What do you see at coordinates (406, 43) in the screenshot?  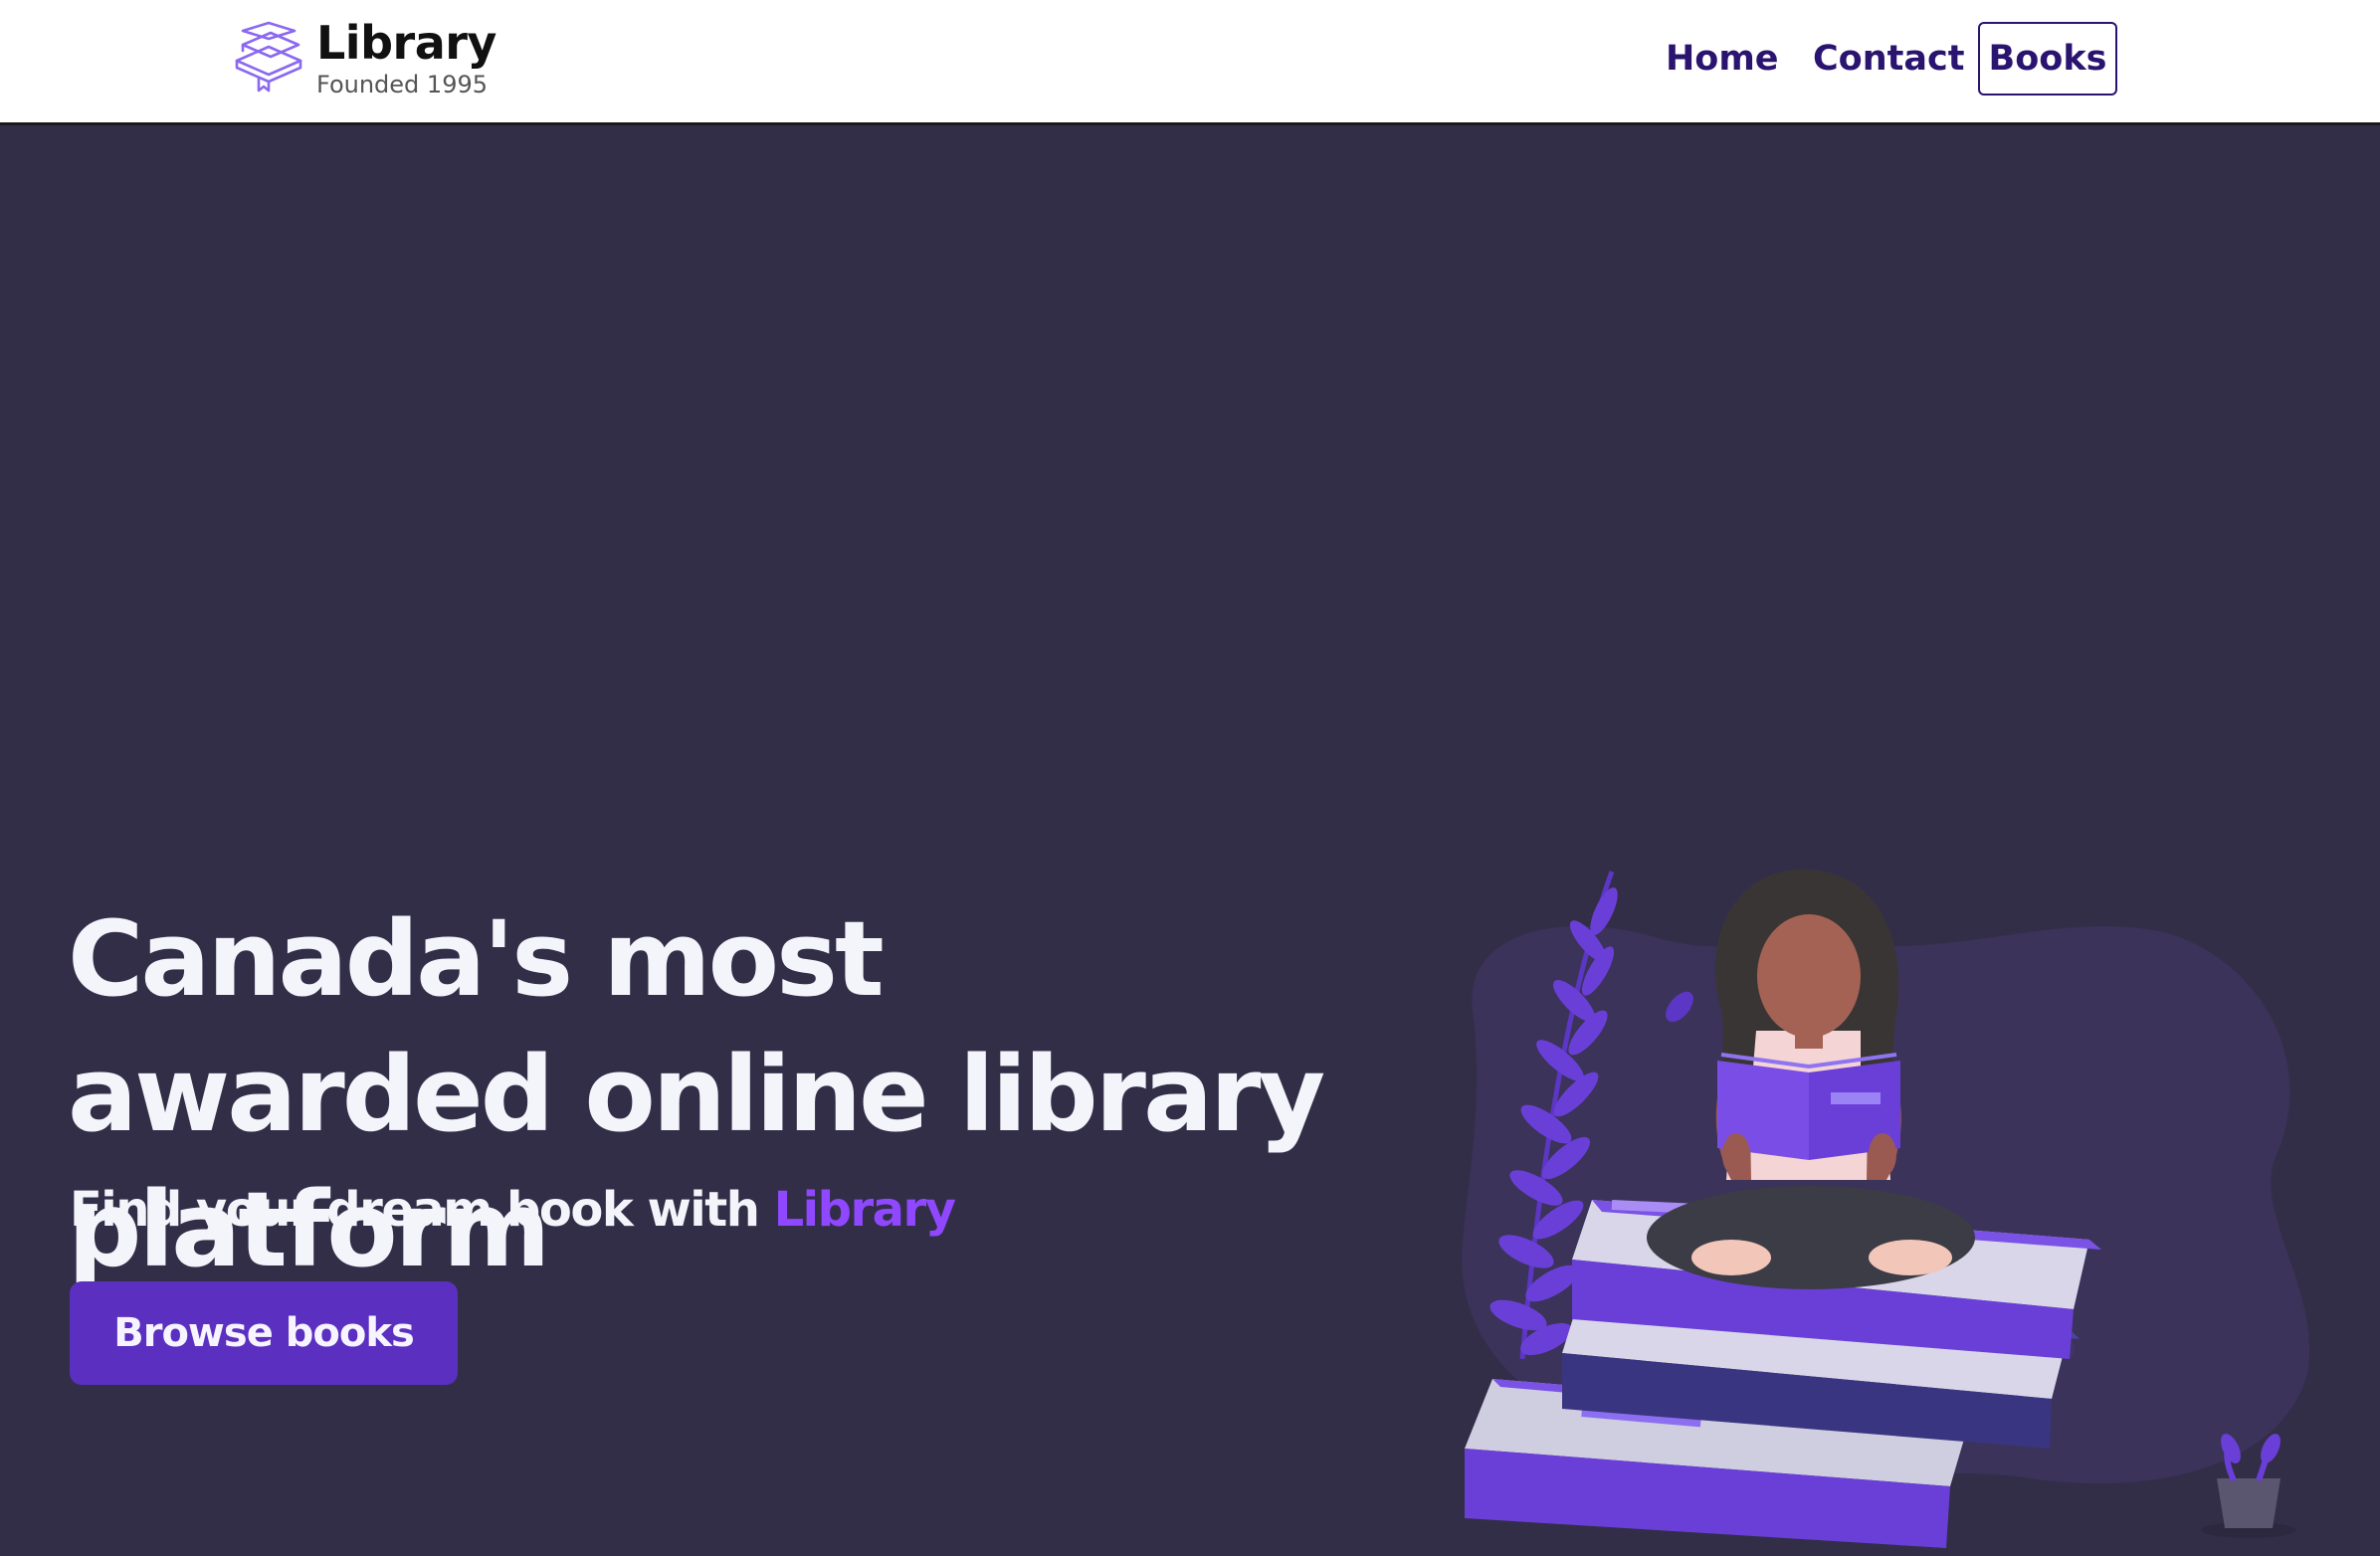 I see `brand-title: Library` at bounding box center [406, 43].